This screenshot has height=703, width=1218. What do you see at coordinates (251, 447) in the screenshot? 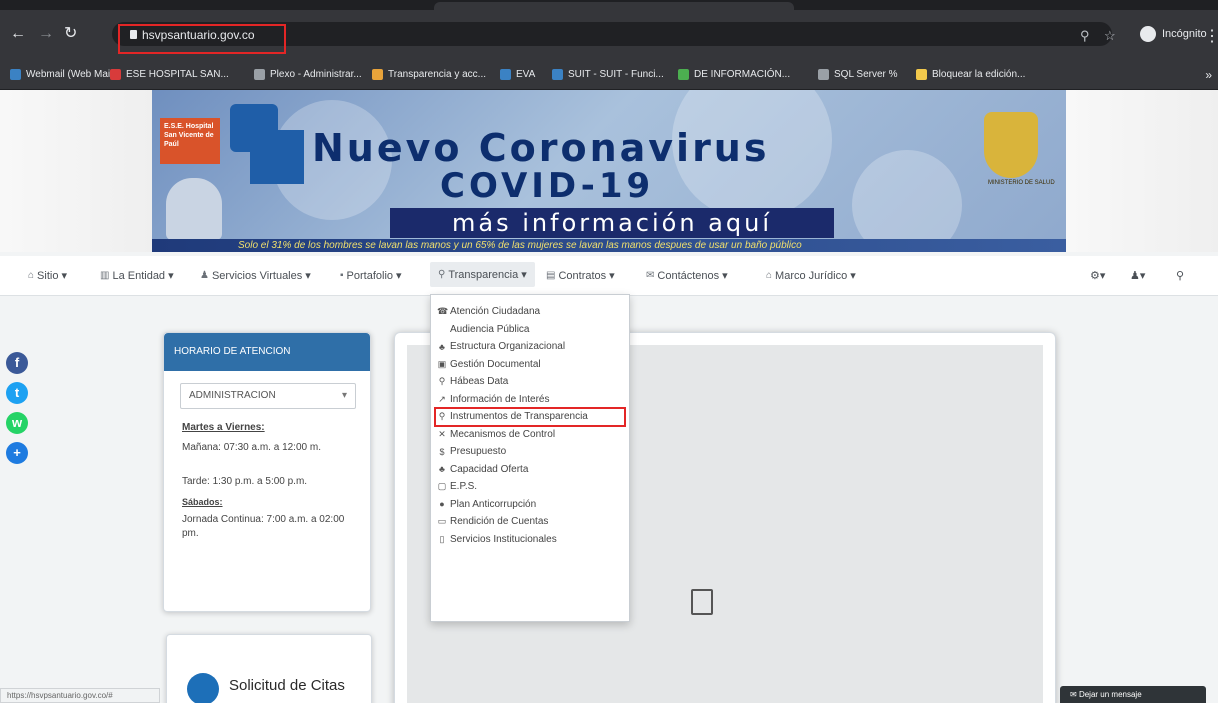
I see `morning-hours: Mañana: 07:30 a.m. a 12:00 m.` at bounding box center [251, 447].